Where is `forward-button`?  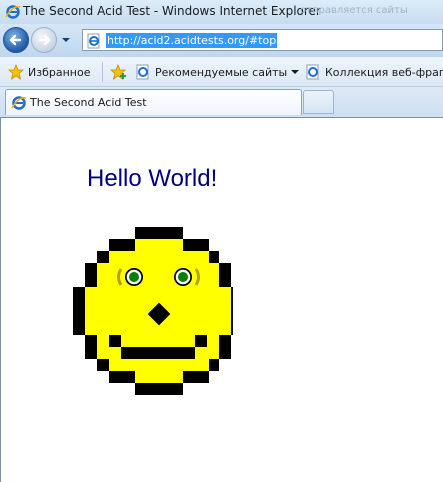 forward-button is located at coordinates (44, 40).